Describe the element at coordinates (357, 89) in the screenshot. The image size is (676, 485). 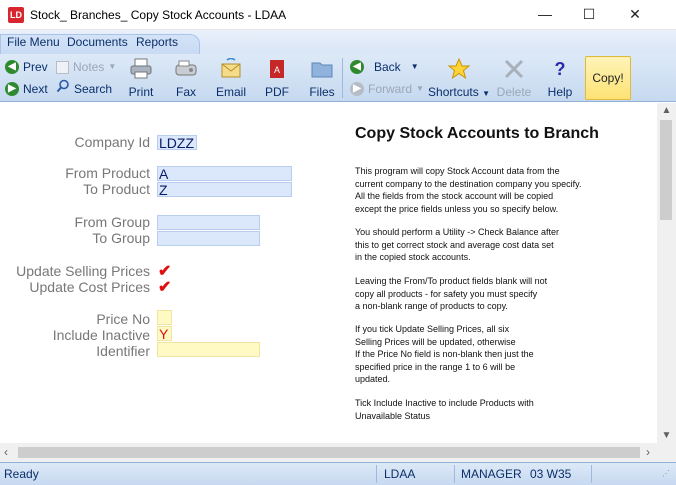
I see `forward-arrow-icon: ▶` at that location.